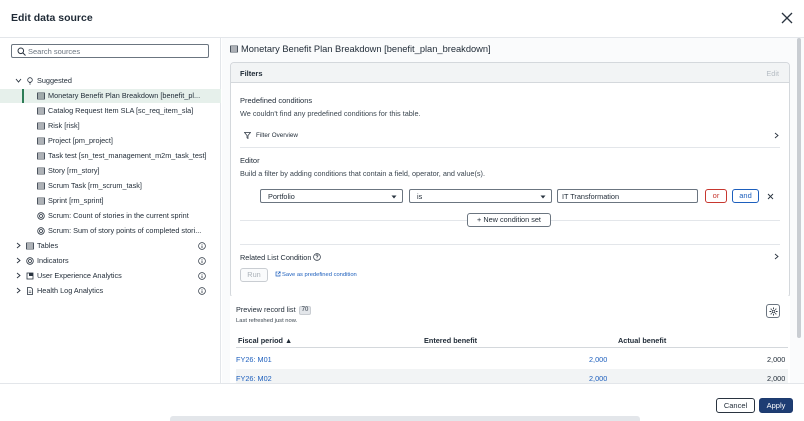 This screenshot has width=804, height=421. Describe the element at coordinates (317, 257) in the screenshot. I see `help-icon` at that location.